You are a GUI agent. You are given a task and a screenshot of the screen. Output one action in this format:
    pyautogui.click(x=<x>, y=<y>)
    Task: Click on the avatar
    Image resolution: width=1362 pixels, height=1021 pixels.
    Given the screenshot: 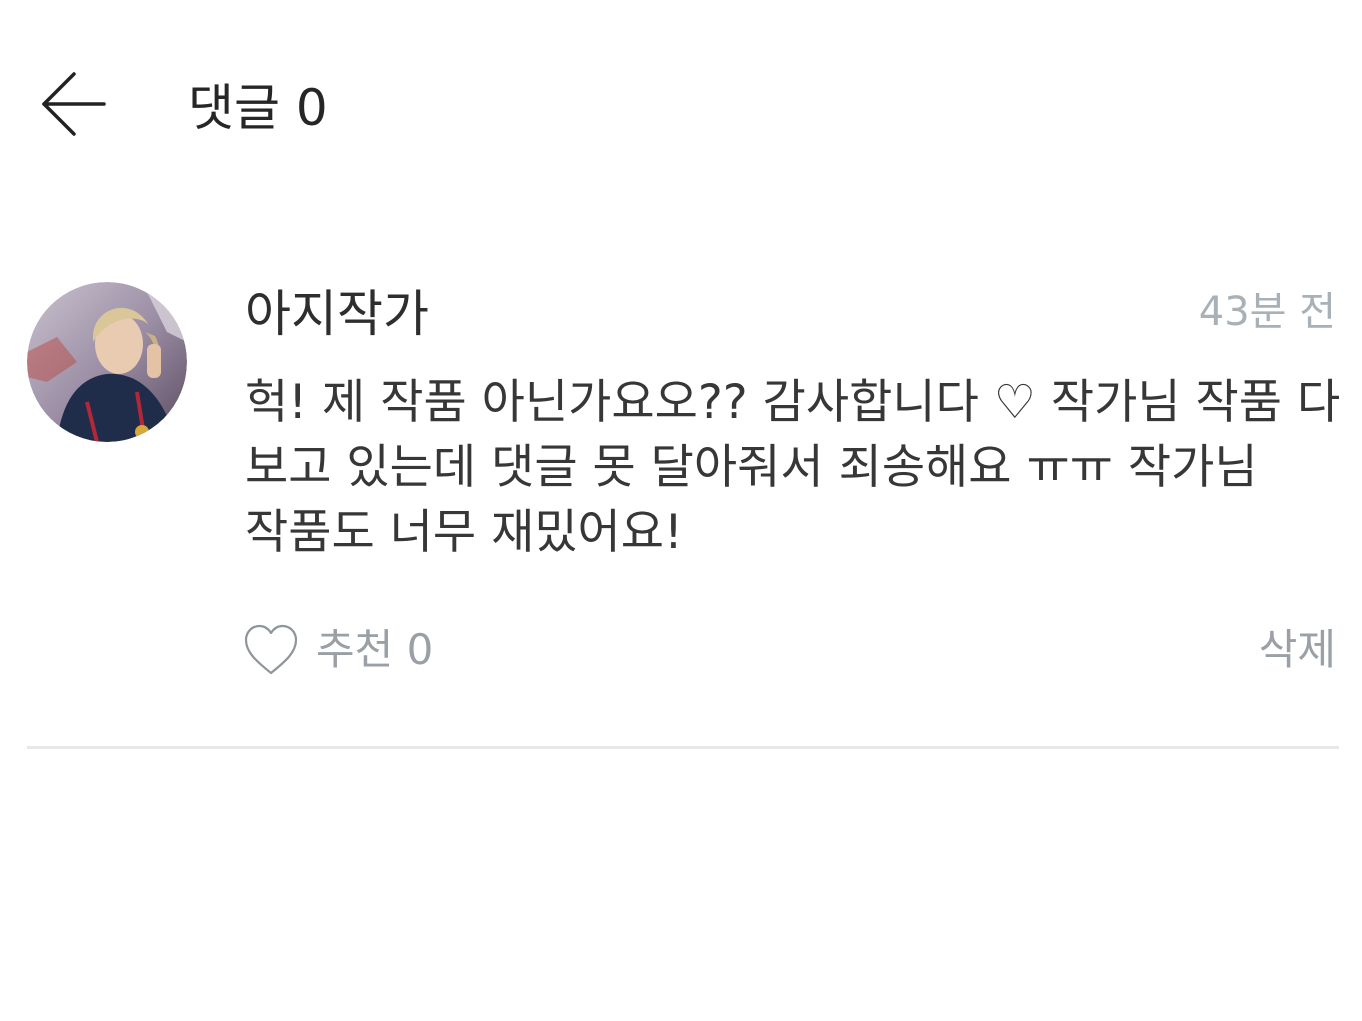 What is the action you would take?
    pyautogui.click(x=107, y=362)
    